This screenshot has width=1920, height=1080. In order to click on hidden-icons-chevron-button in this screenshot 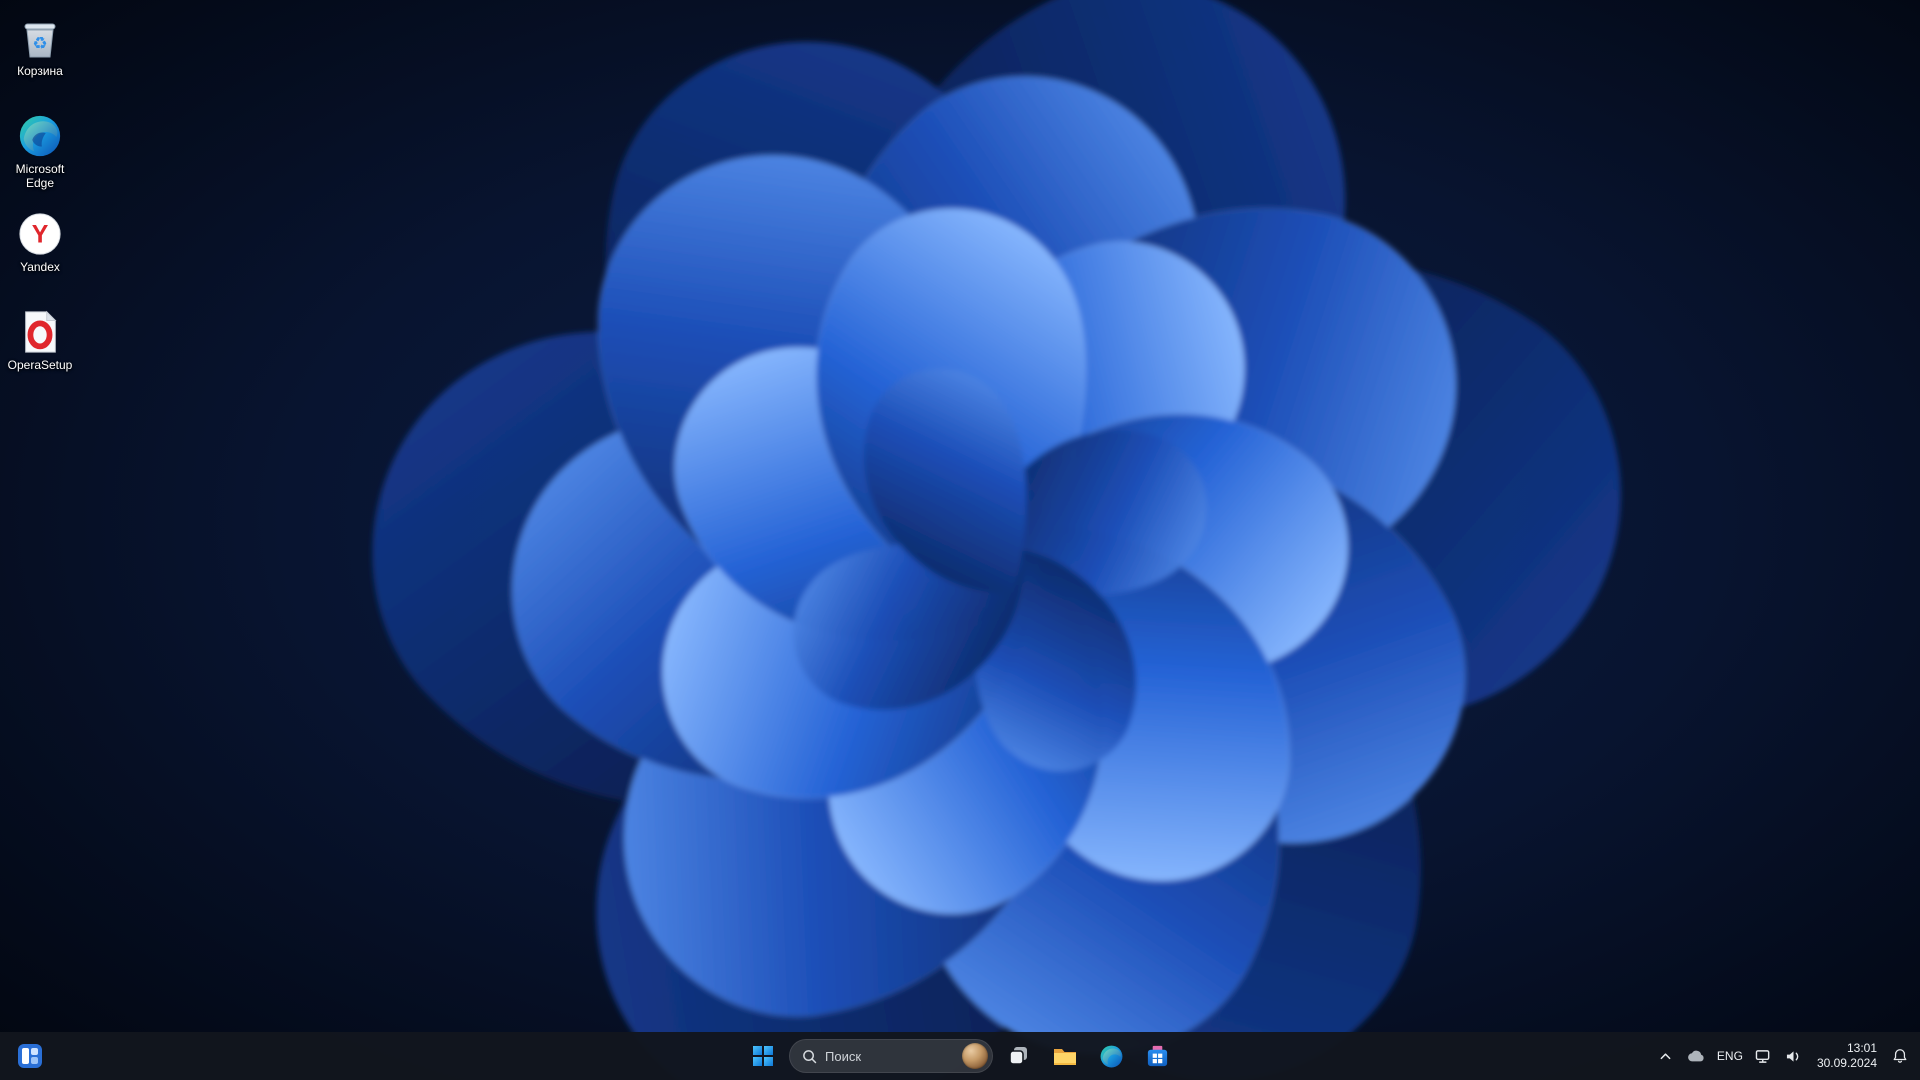, I will do `click(1666, 1056)`.